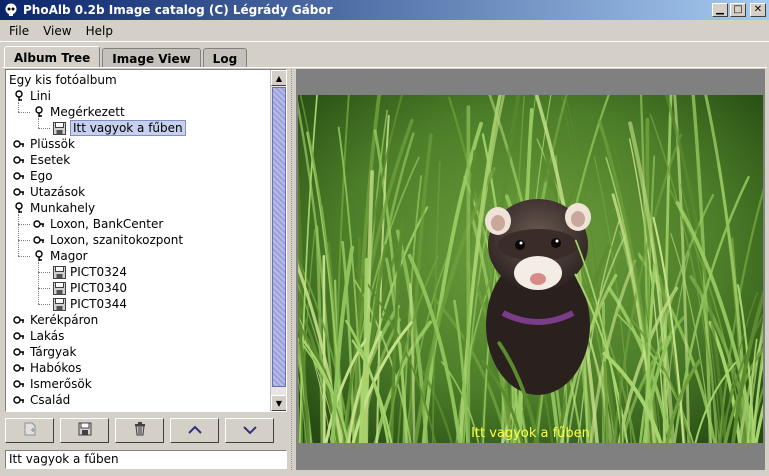 The height and width of the screenshot is (476, 769). What do you see at coordinates (58, 192) in the screenshot?
I see `tree-item-label: Utazások` at bounding box center [58, 192].